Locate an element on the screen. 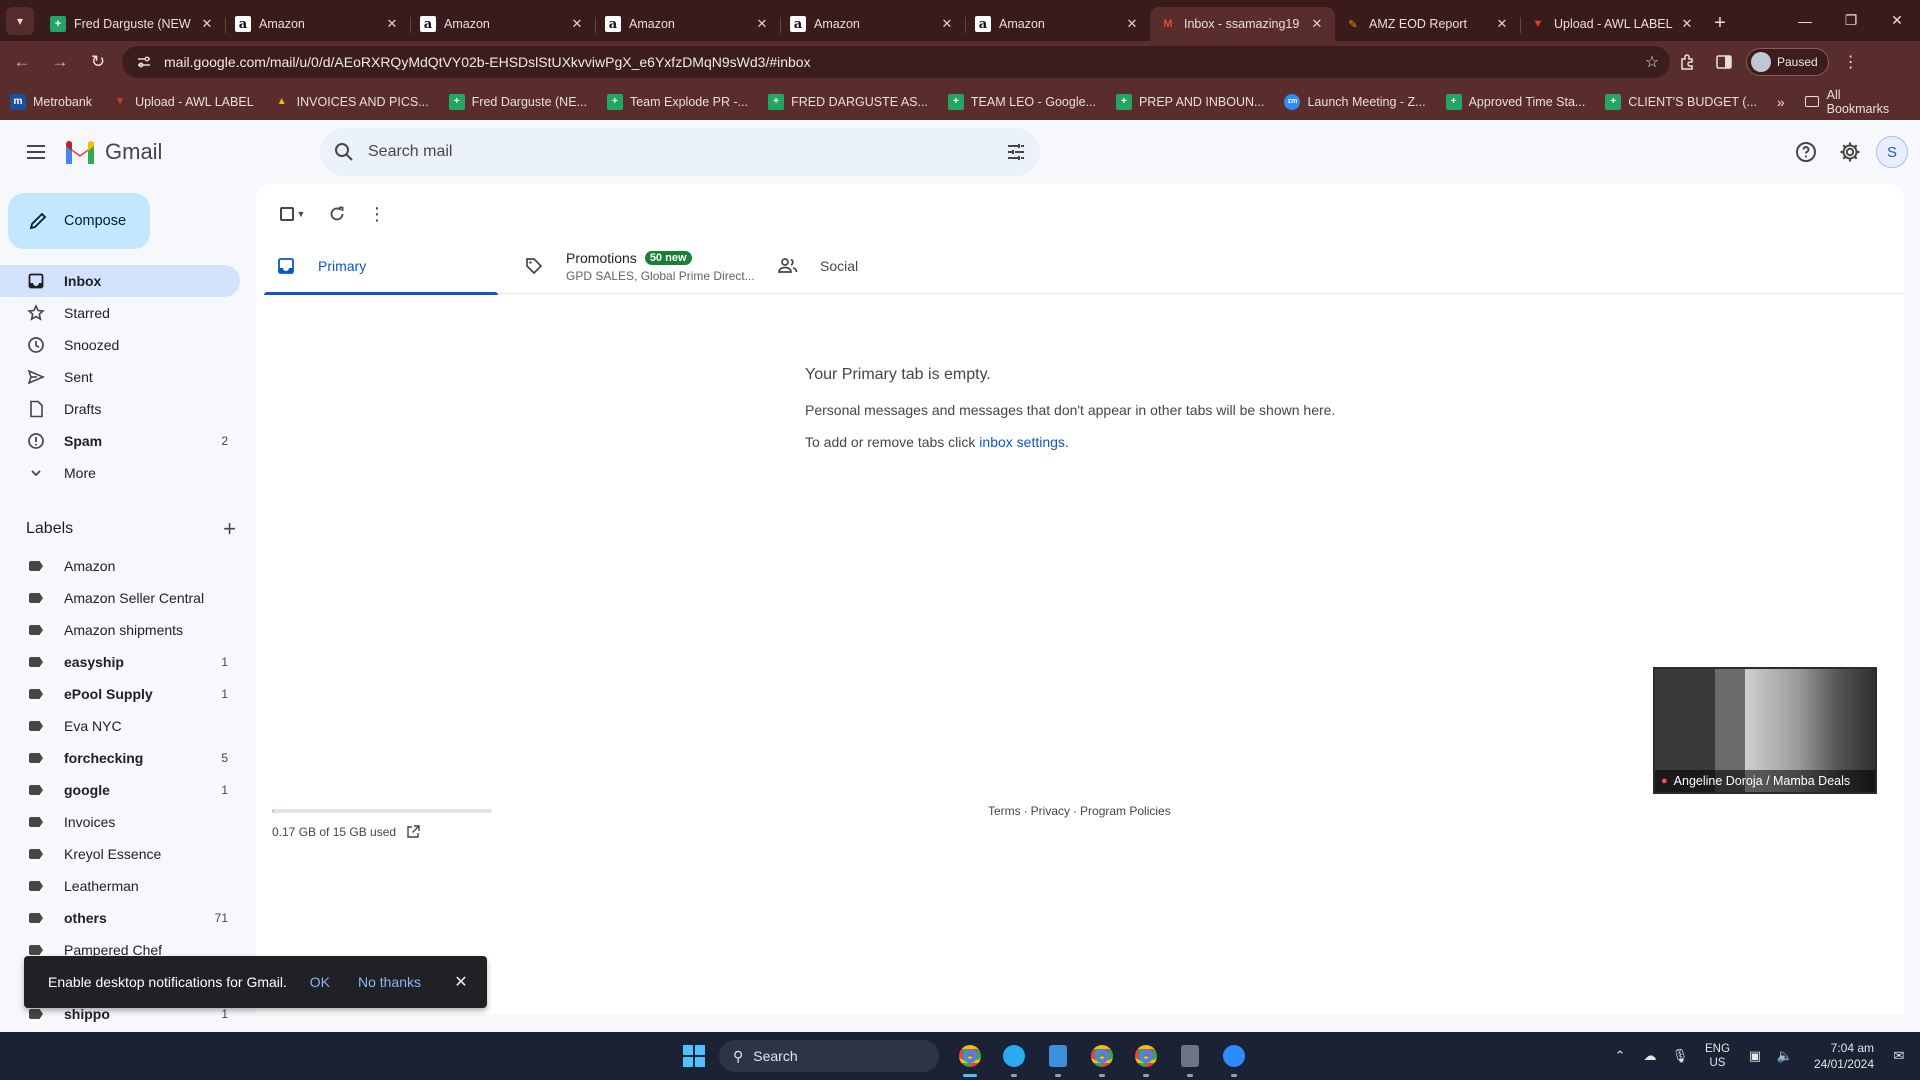 The height and width of the screenshot is (1080, 1920). main-menu-icon is located at coordinates (36, 152).